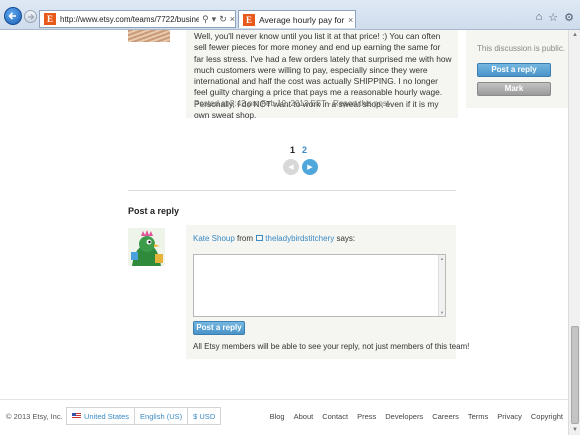 The width and height of the screenshot is (580, 435). I want to click on post-reply-heading: Post a reply, so click(154, 211).